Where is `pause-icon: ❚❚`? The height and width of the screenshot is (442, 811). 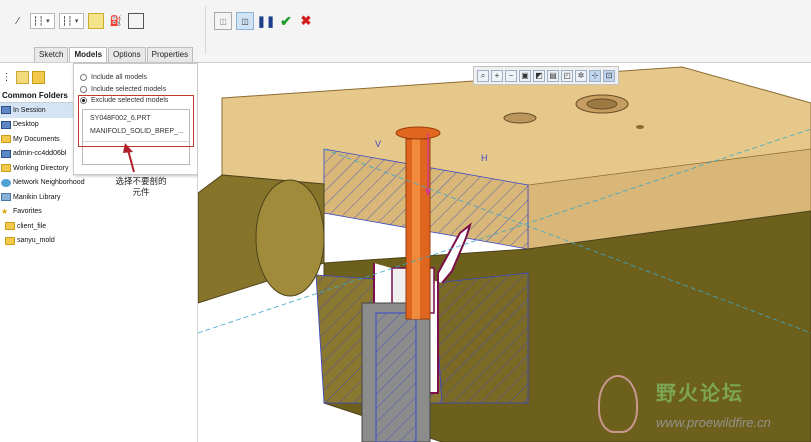
pause-icon: ❚❚ is located at coordinates (266, 21).